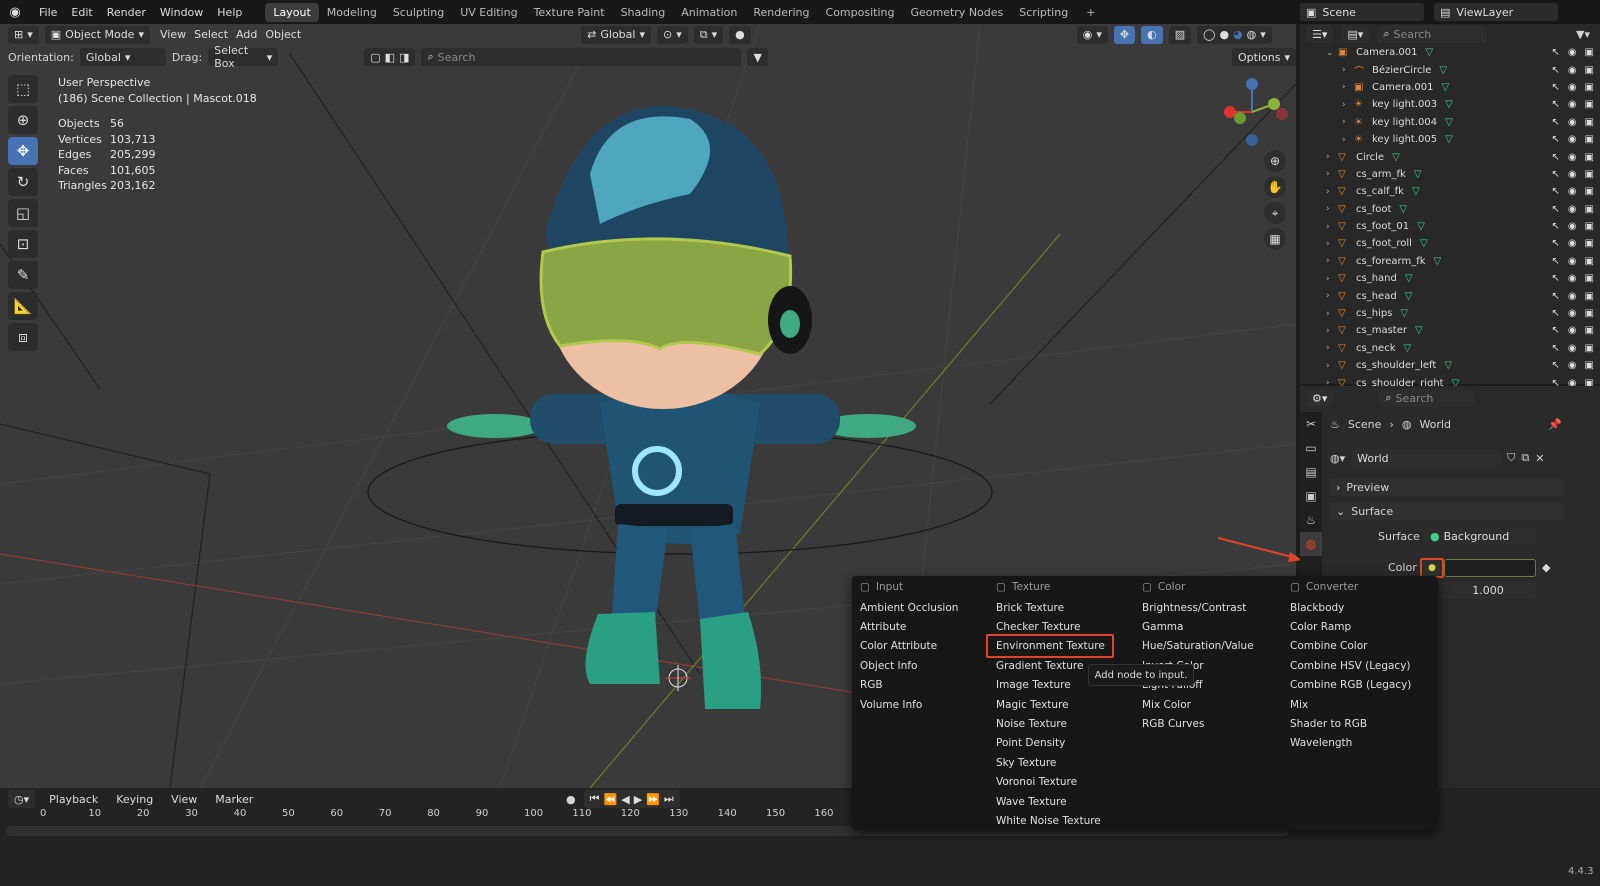 This screenshot has height=886, width=1600. What do you see at coordinates (740, 34) in the screenshot?
I see `proportional-edit-toggle: ●` at bounding box center [740, 34].